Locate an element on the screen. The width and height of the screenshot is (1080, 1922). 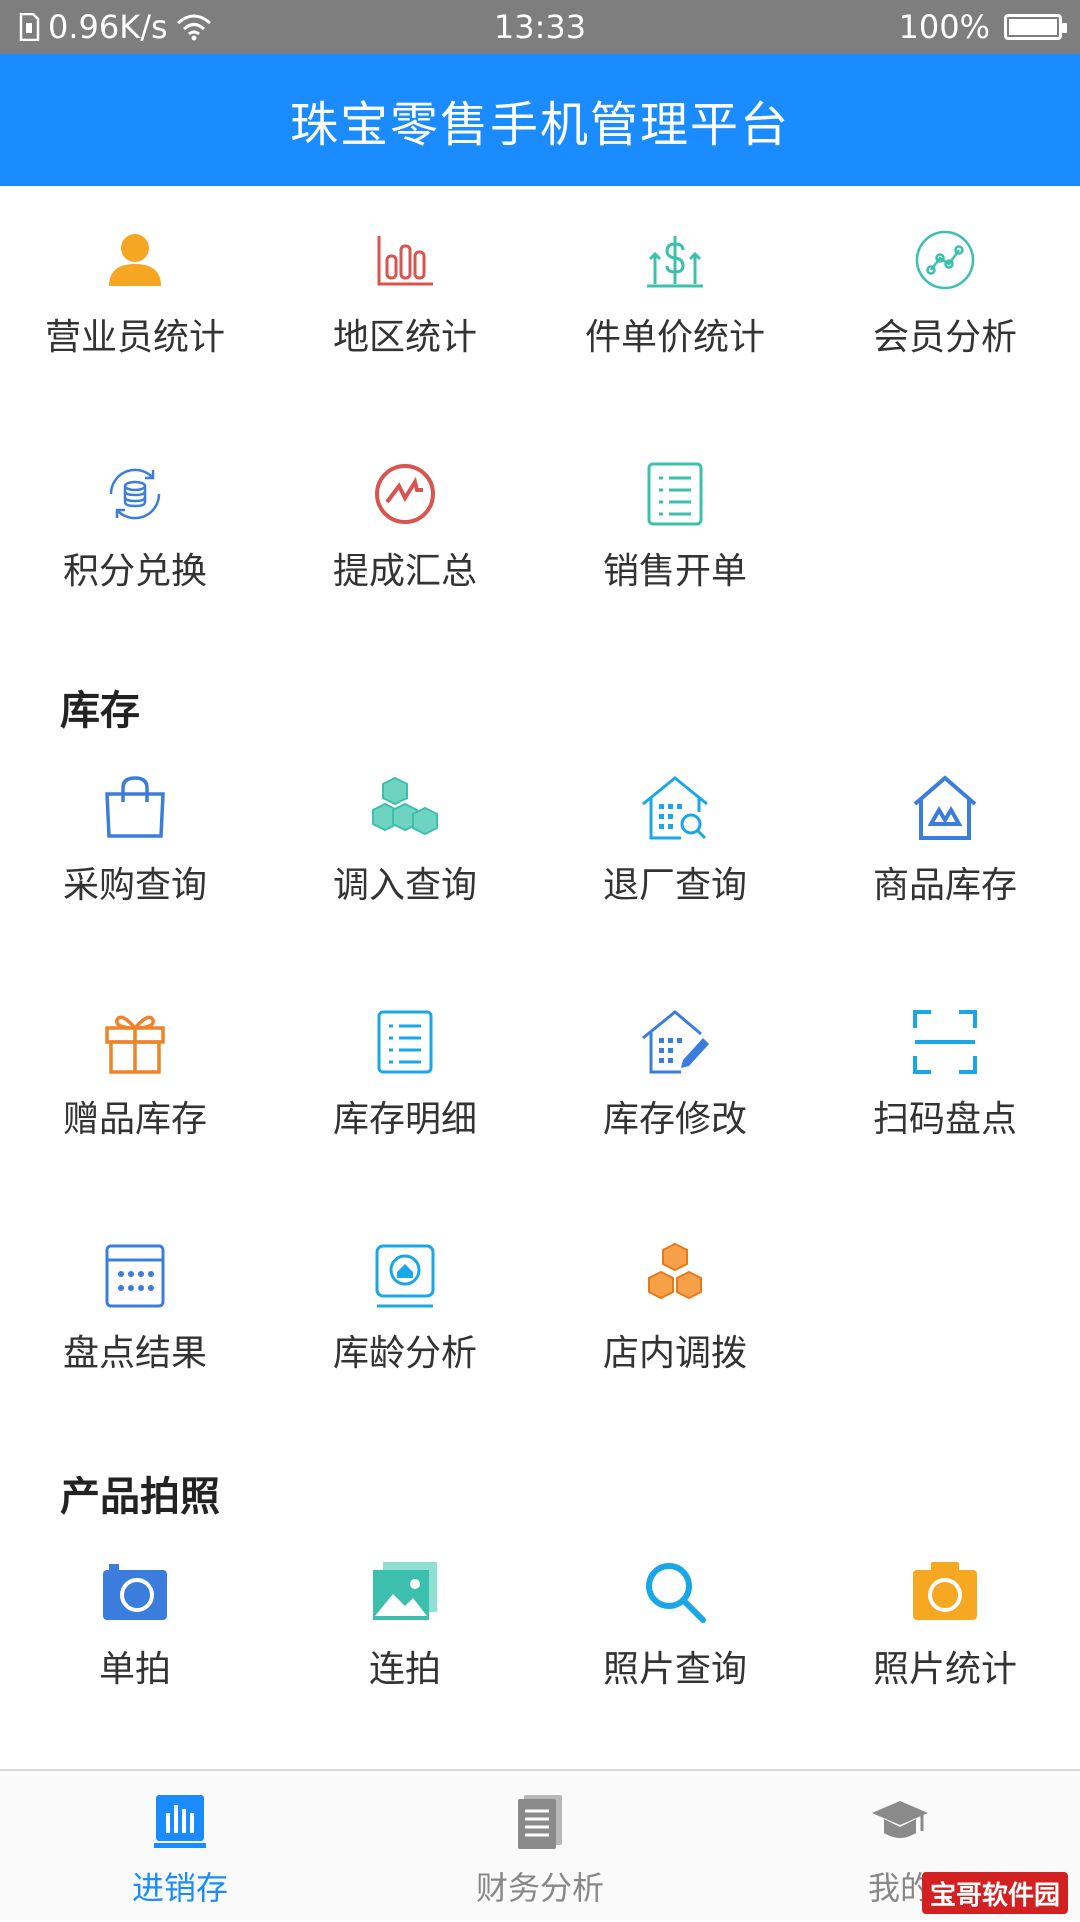
graduation-cap-icon is located at coordinates (900, 1819).